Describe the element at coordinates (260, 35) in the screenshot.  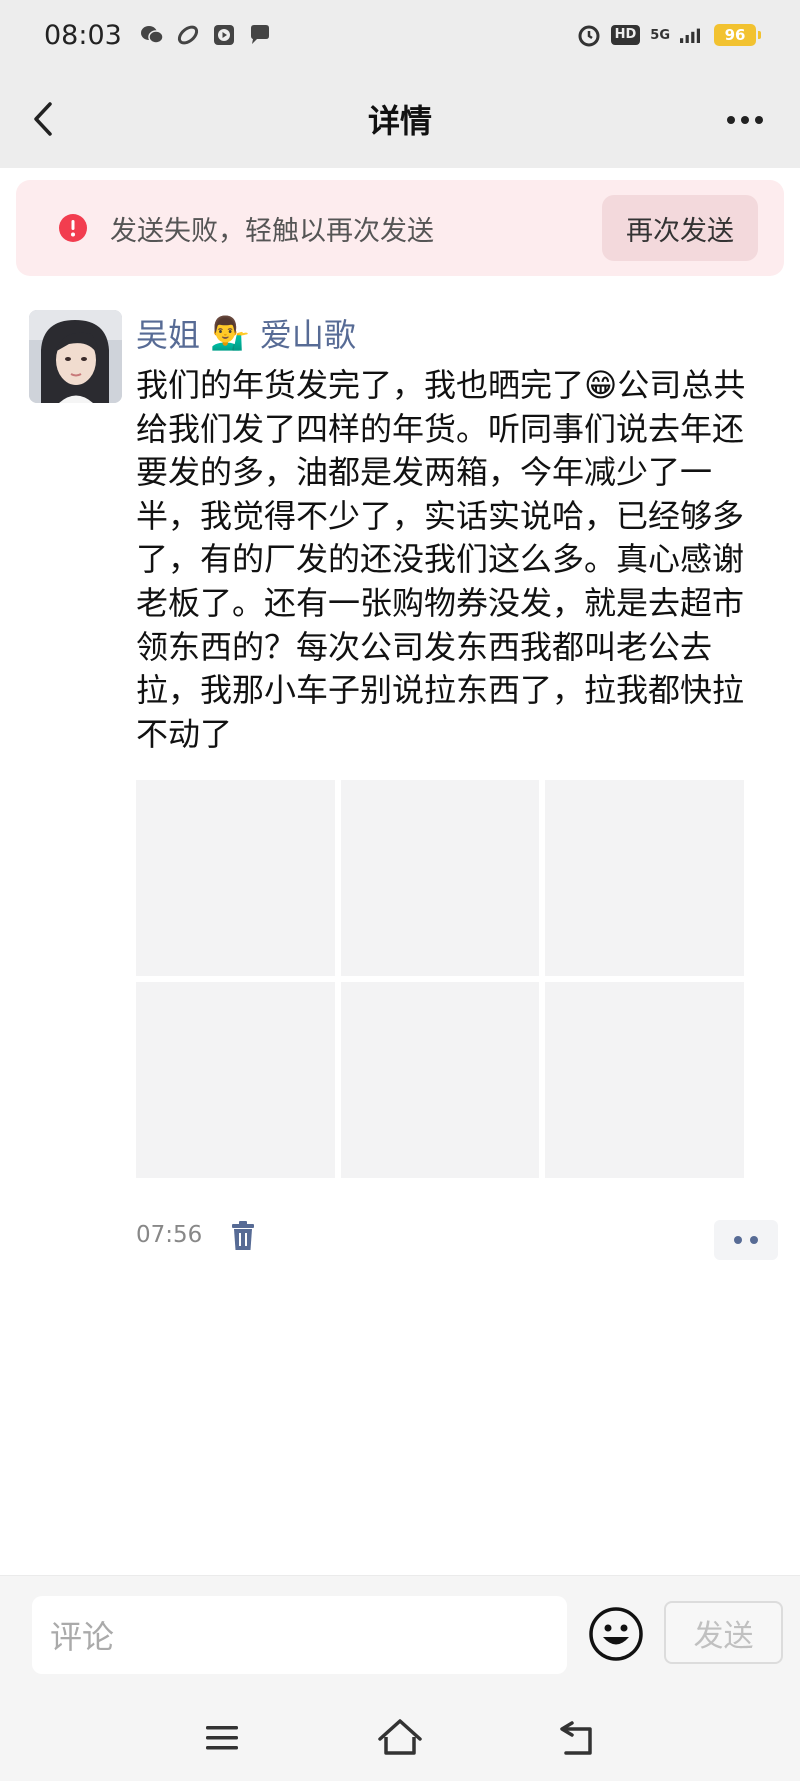
I see `chat-bubble-icon` at that location.